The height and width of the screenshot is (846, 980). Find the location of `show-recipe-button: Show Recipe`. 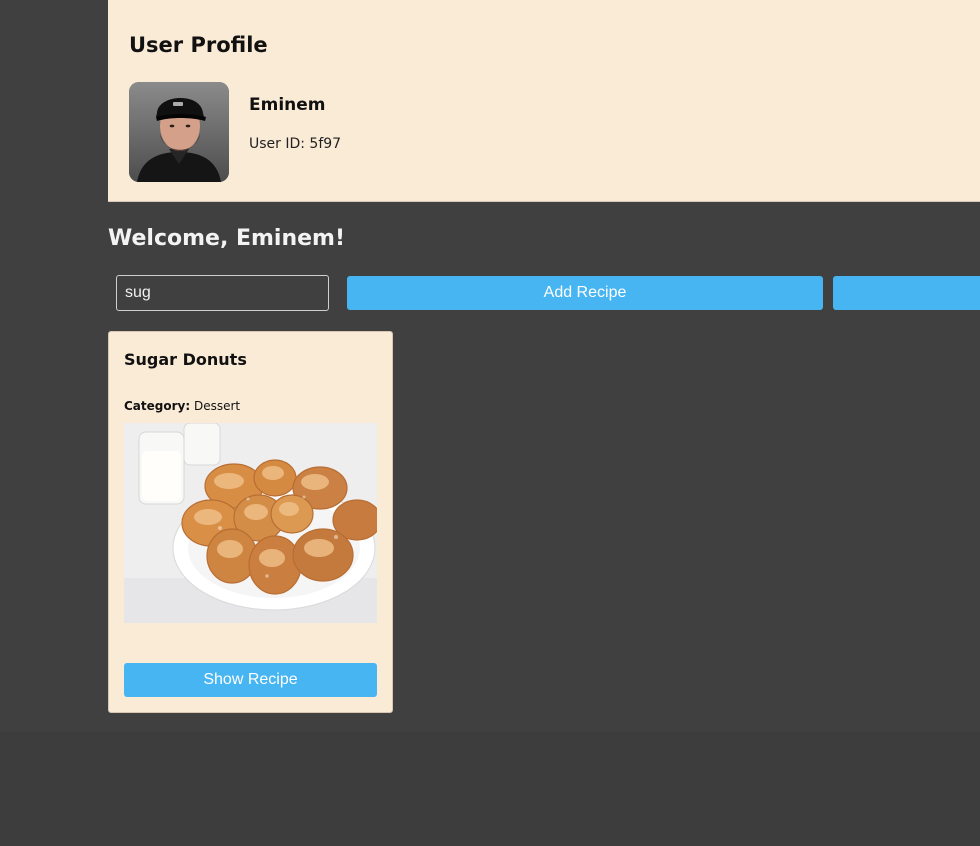

show-recipe-button: Show Recipe is located at coordinates (250, 680).